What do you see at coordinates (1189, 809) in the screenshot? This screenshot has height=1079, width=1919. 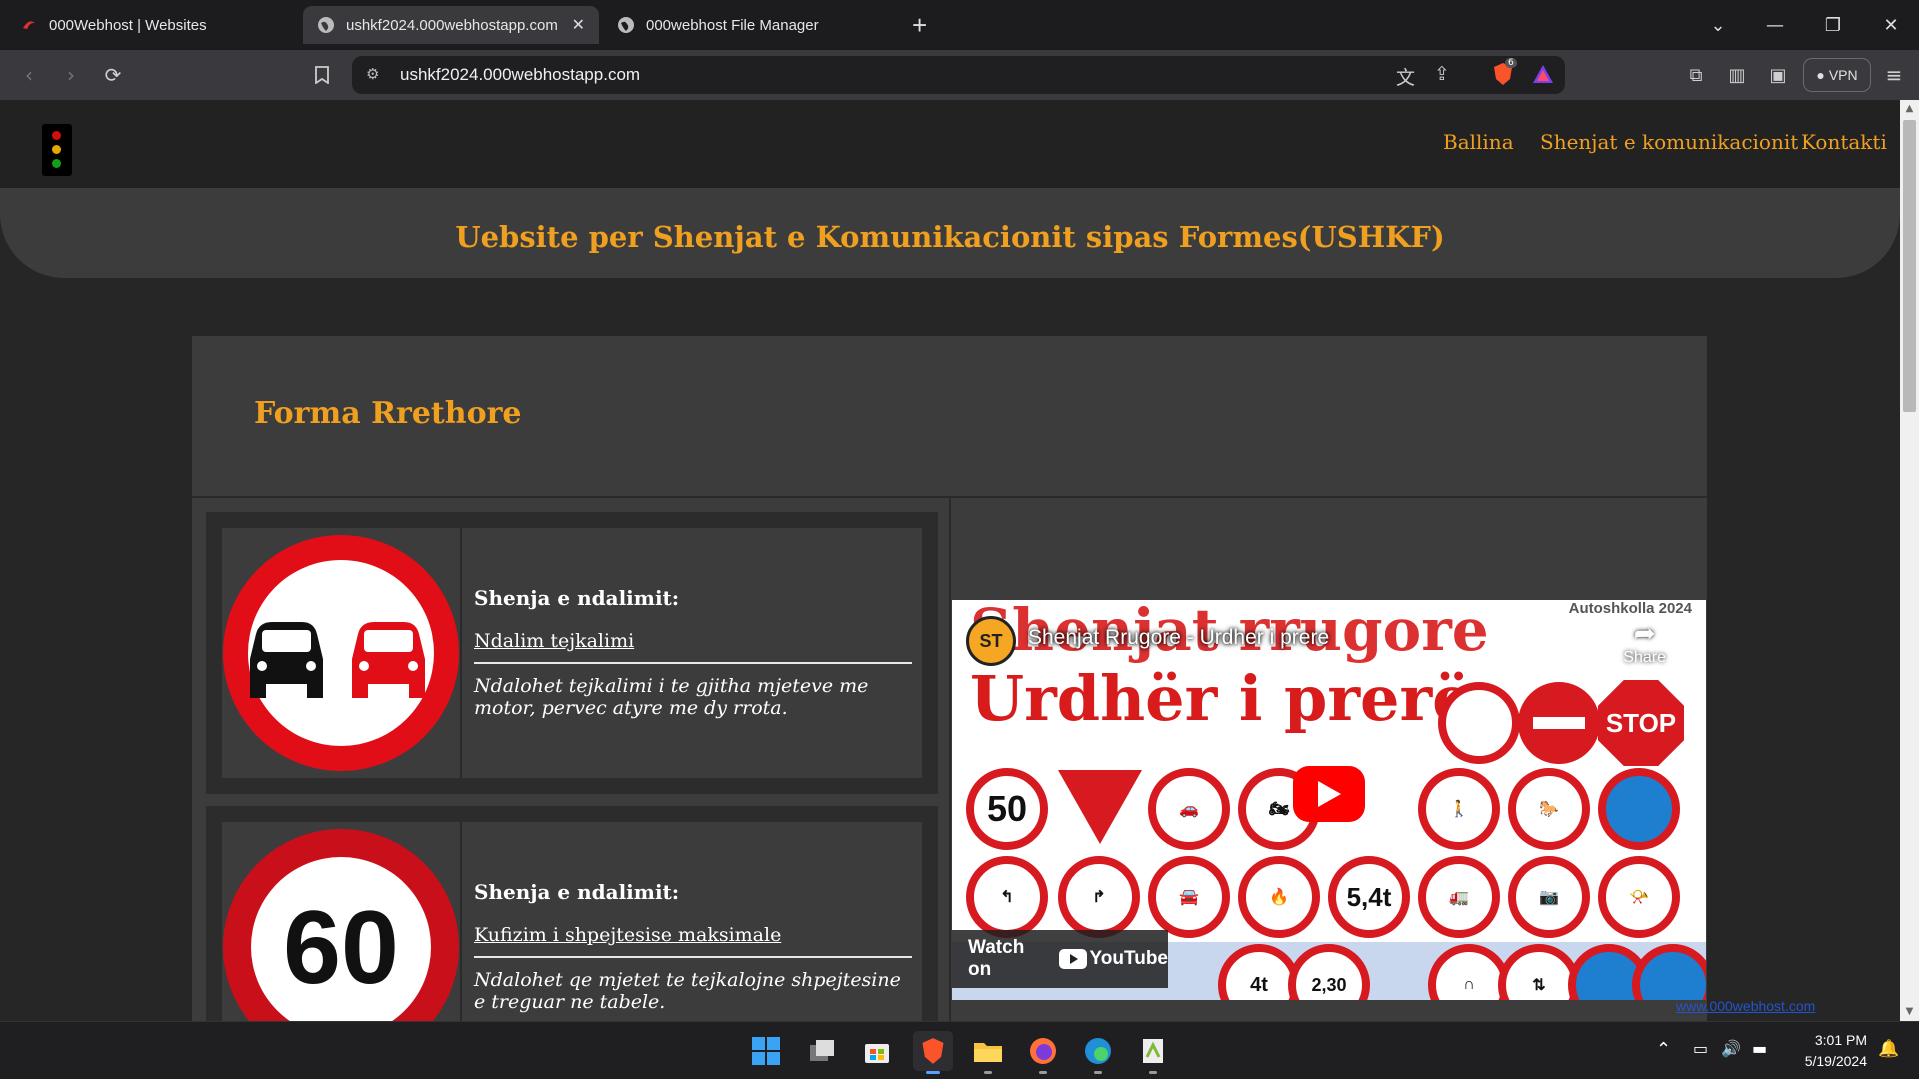 I see `no-cars-sign-icon: 🚗` at bounding box center [1189, 809].